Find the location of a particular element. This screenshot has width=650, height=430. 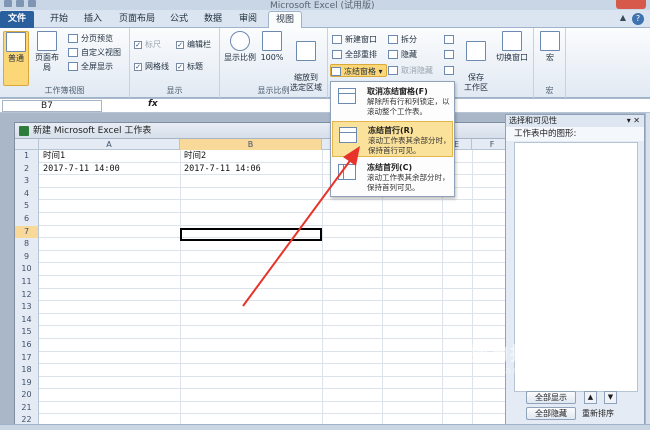

help-icon: ? is located at coordinates (638, 19).